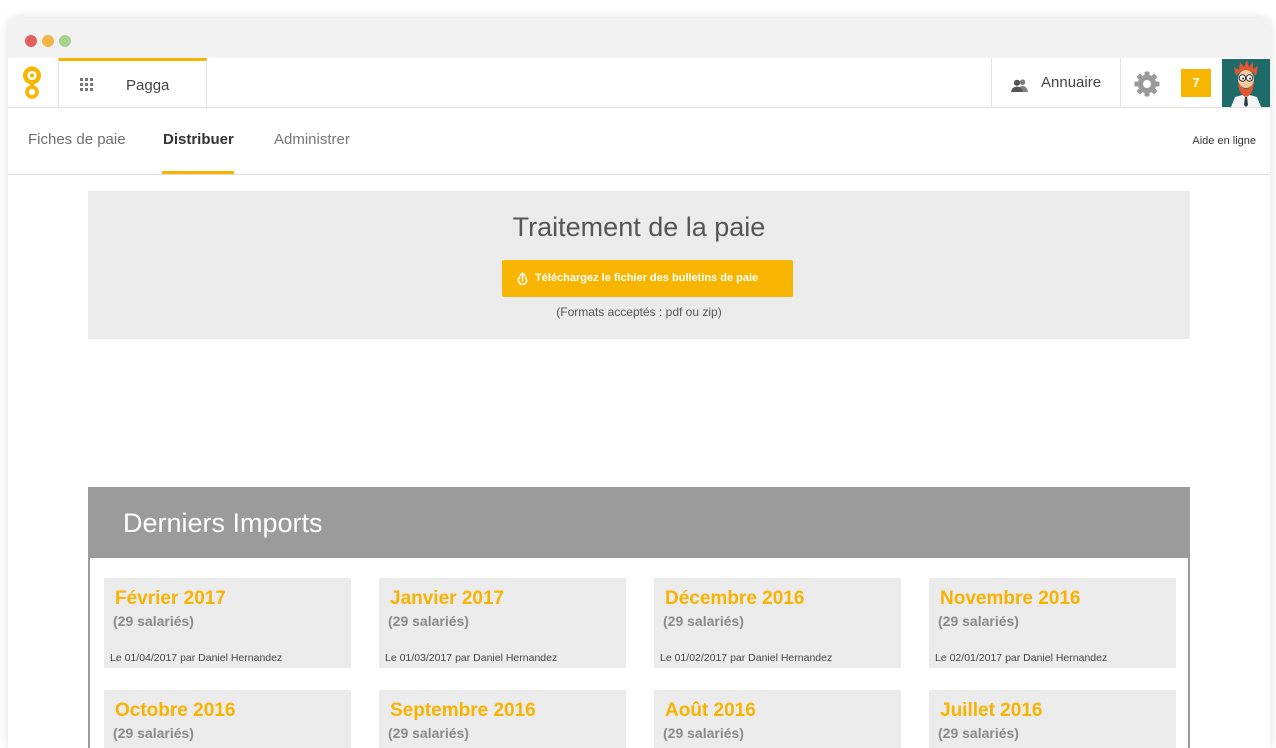 The width and height of the screenshot is (1276, 748). I want to click on logo-icon, so click(32, 83).